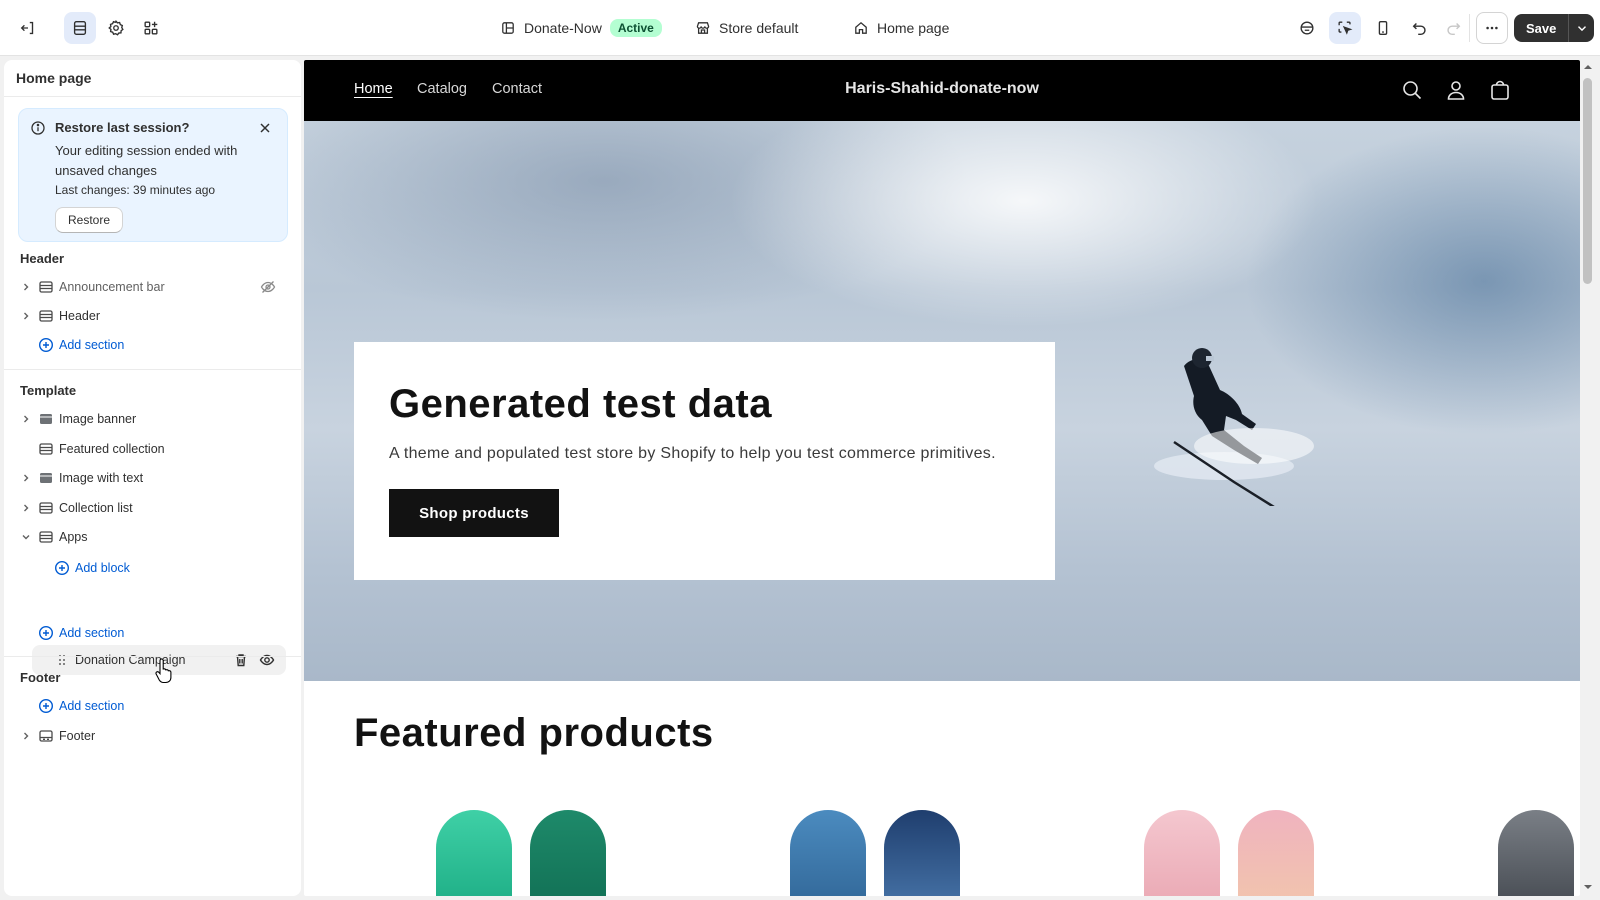 Image resolution: width=1600 pixels, height=900 pixels. Describe the element at coordinates (102, 568) in the screenshot. I see `add-block-label: Add block` at that location.